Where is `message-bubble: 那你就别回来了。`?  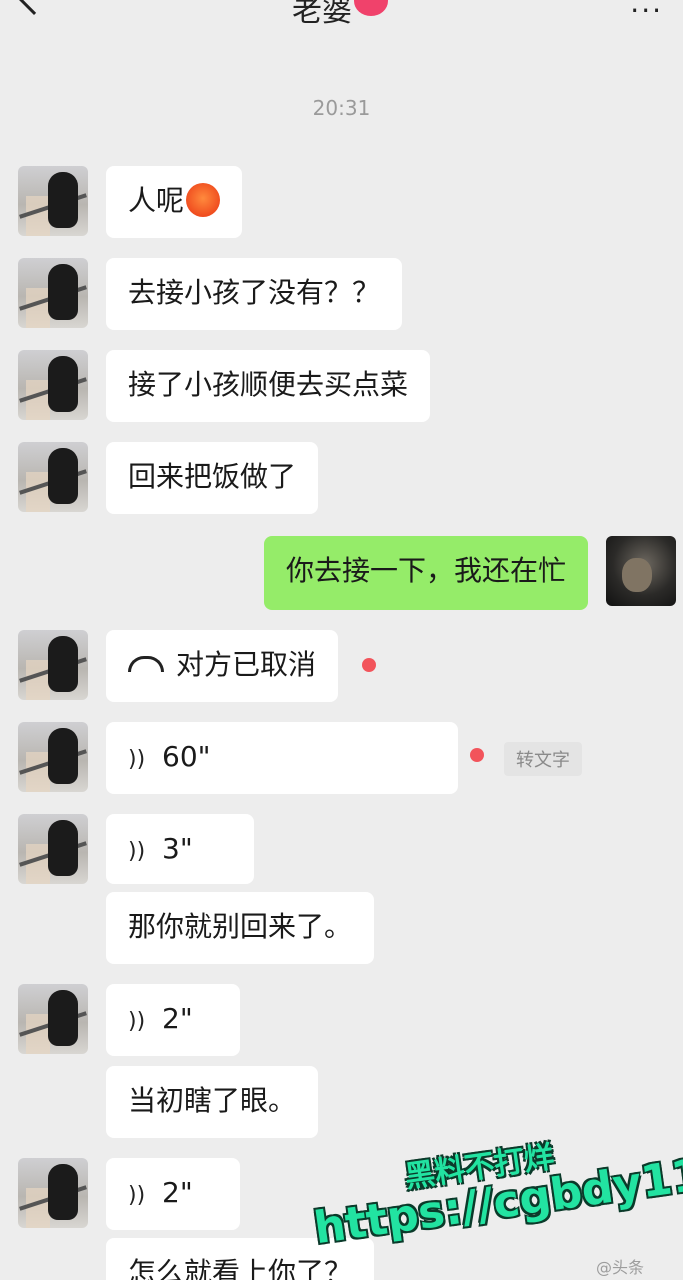 message-bubble: 那你就别回来了。 is located at coordinates (240, 928).